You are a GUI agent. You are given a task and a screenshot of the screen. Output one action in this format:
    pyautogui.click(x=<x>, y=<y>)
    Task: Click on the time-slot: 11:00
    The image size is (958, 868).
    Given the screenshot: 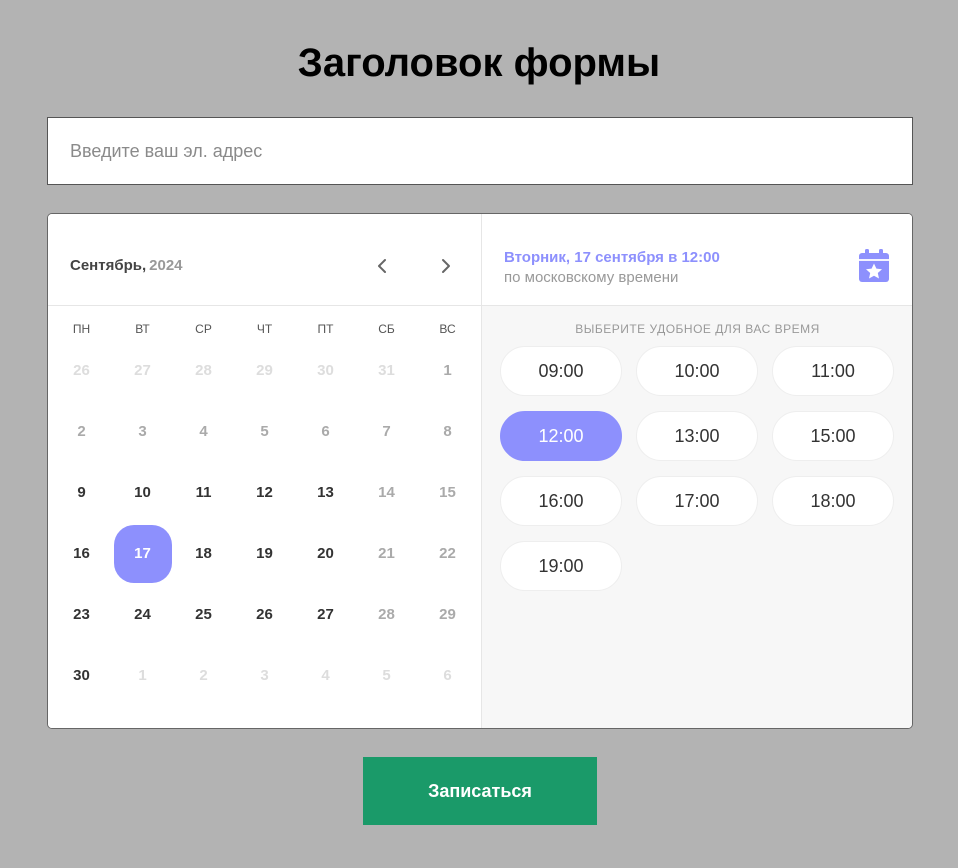 What is the action you would take?
    pyautogui.click(x=833, y=371)
    